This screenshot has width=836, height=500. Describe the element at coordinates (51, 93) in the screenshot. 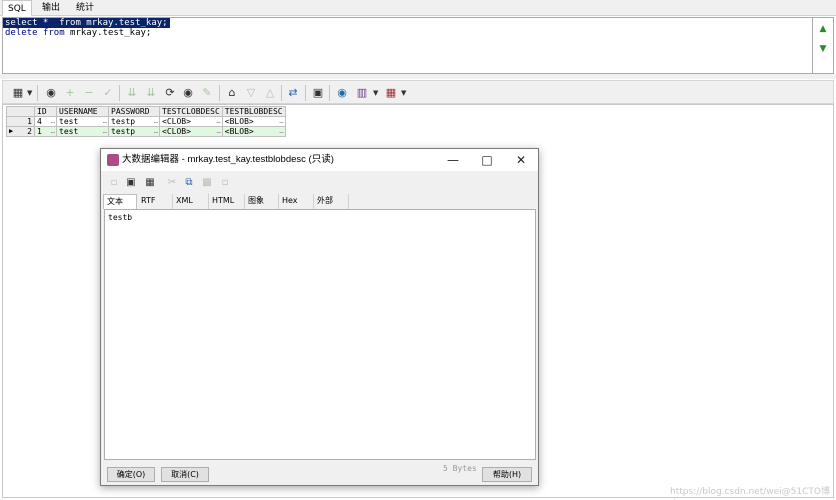

I see `lock-icon: ◉` at that location.